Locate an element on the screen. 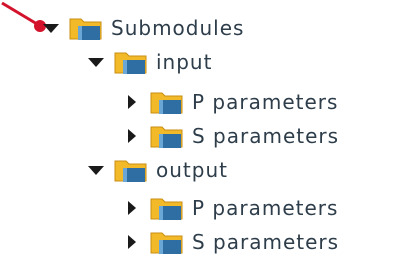 Image resolution: width=396 pixels, height=257 pixels. tree-item-label: Submodules is located at coordinates (178, 28).